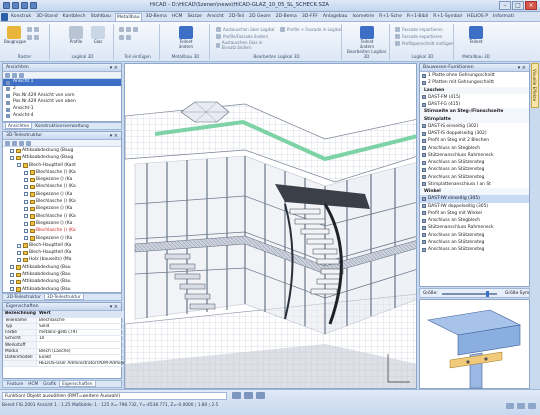 Image resolution: width=540 pixels, height=415 pixels. What do you see at coordinates (367, 37) in the screenshot?
I see `teilnet-aendern-2-button: Teilnet ändern` at bounding box center [367, 37].